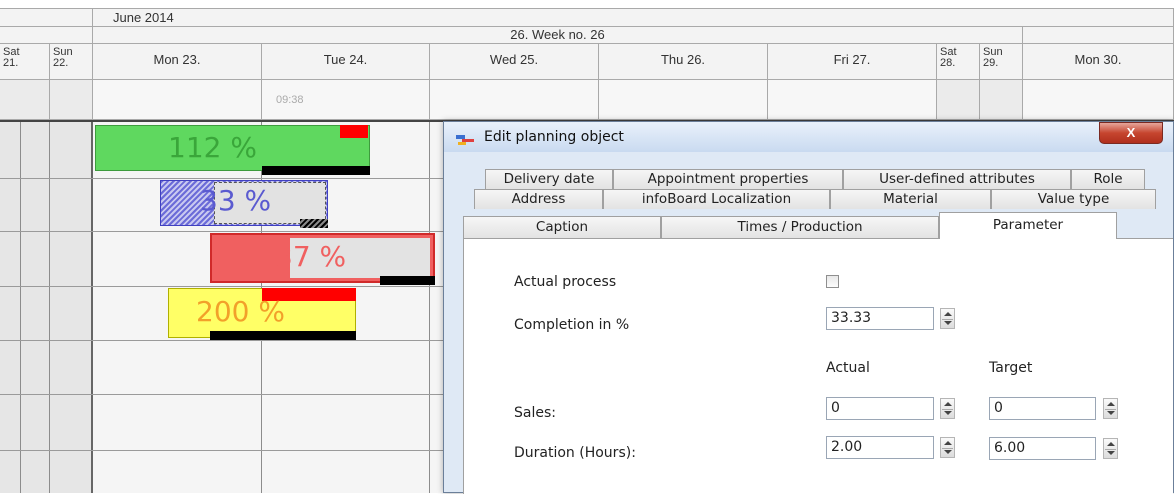 The height and width of the screenshot is (494, 1174). What do you see at coordinates (800, 227) in the screenshot?
I see `tab-times-production: Times / Production` at bounding box center [800, 227].